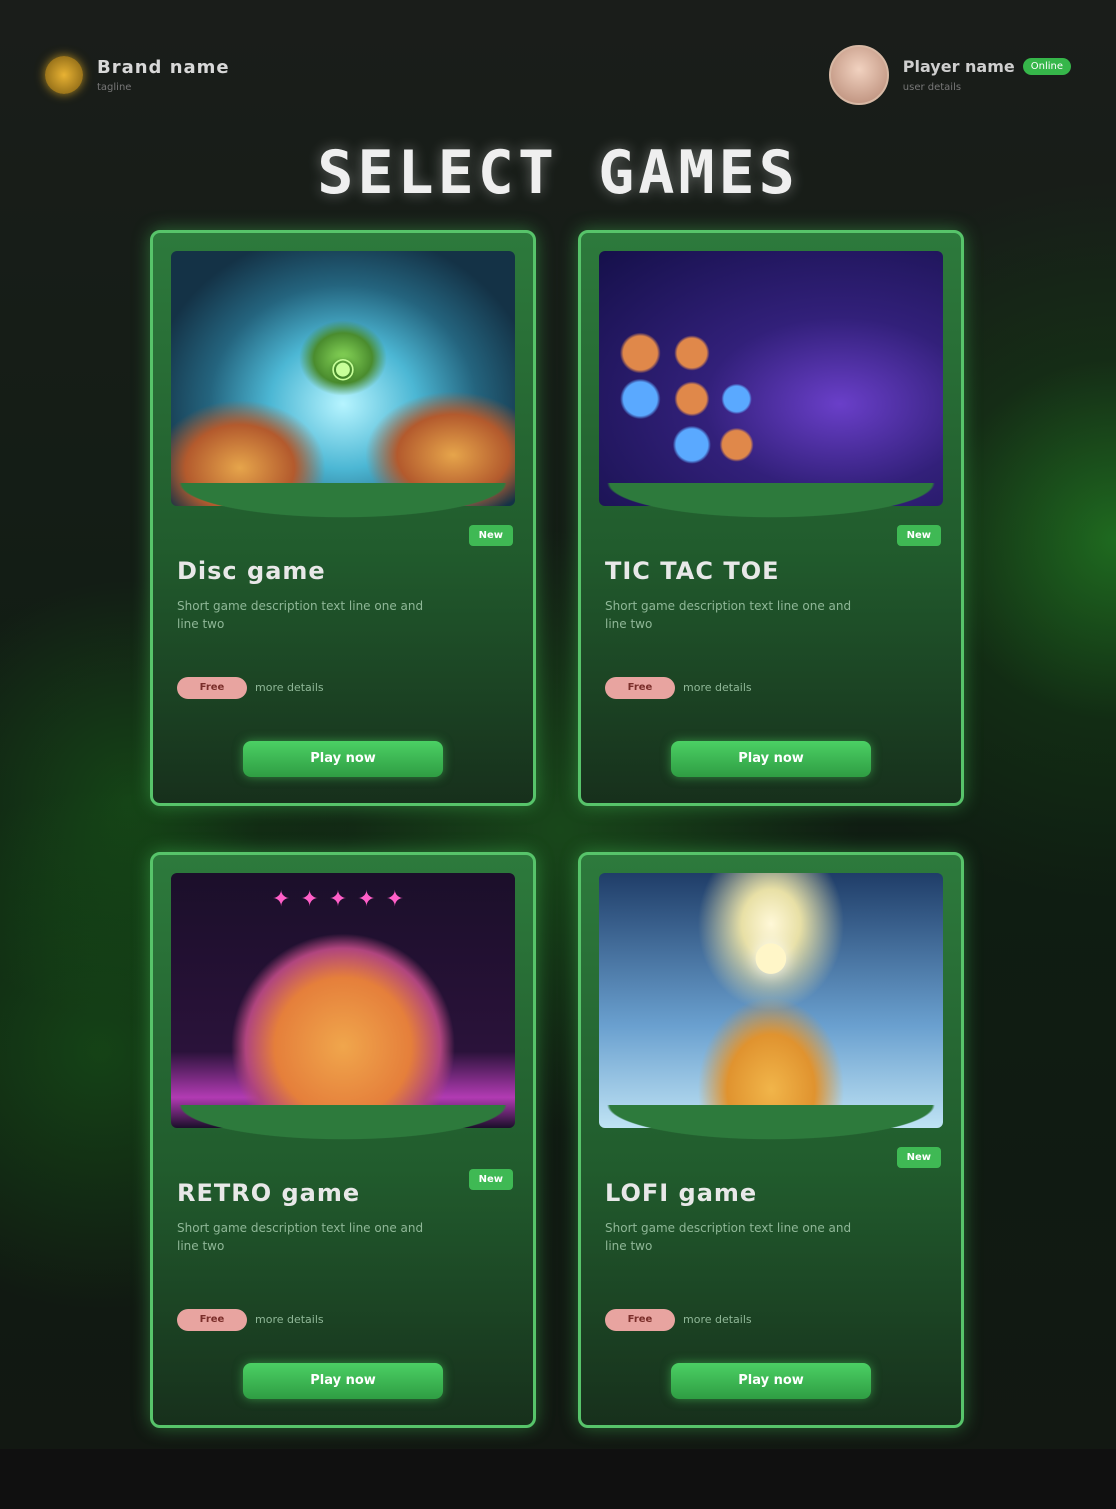  I want to click on disc-game-art-logo: ◉, so click(343, 367).